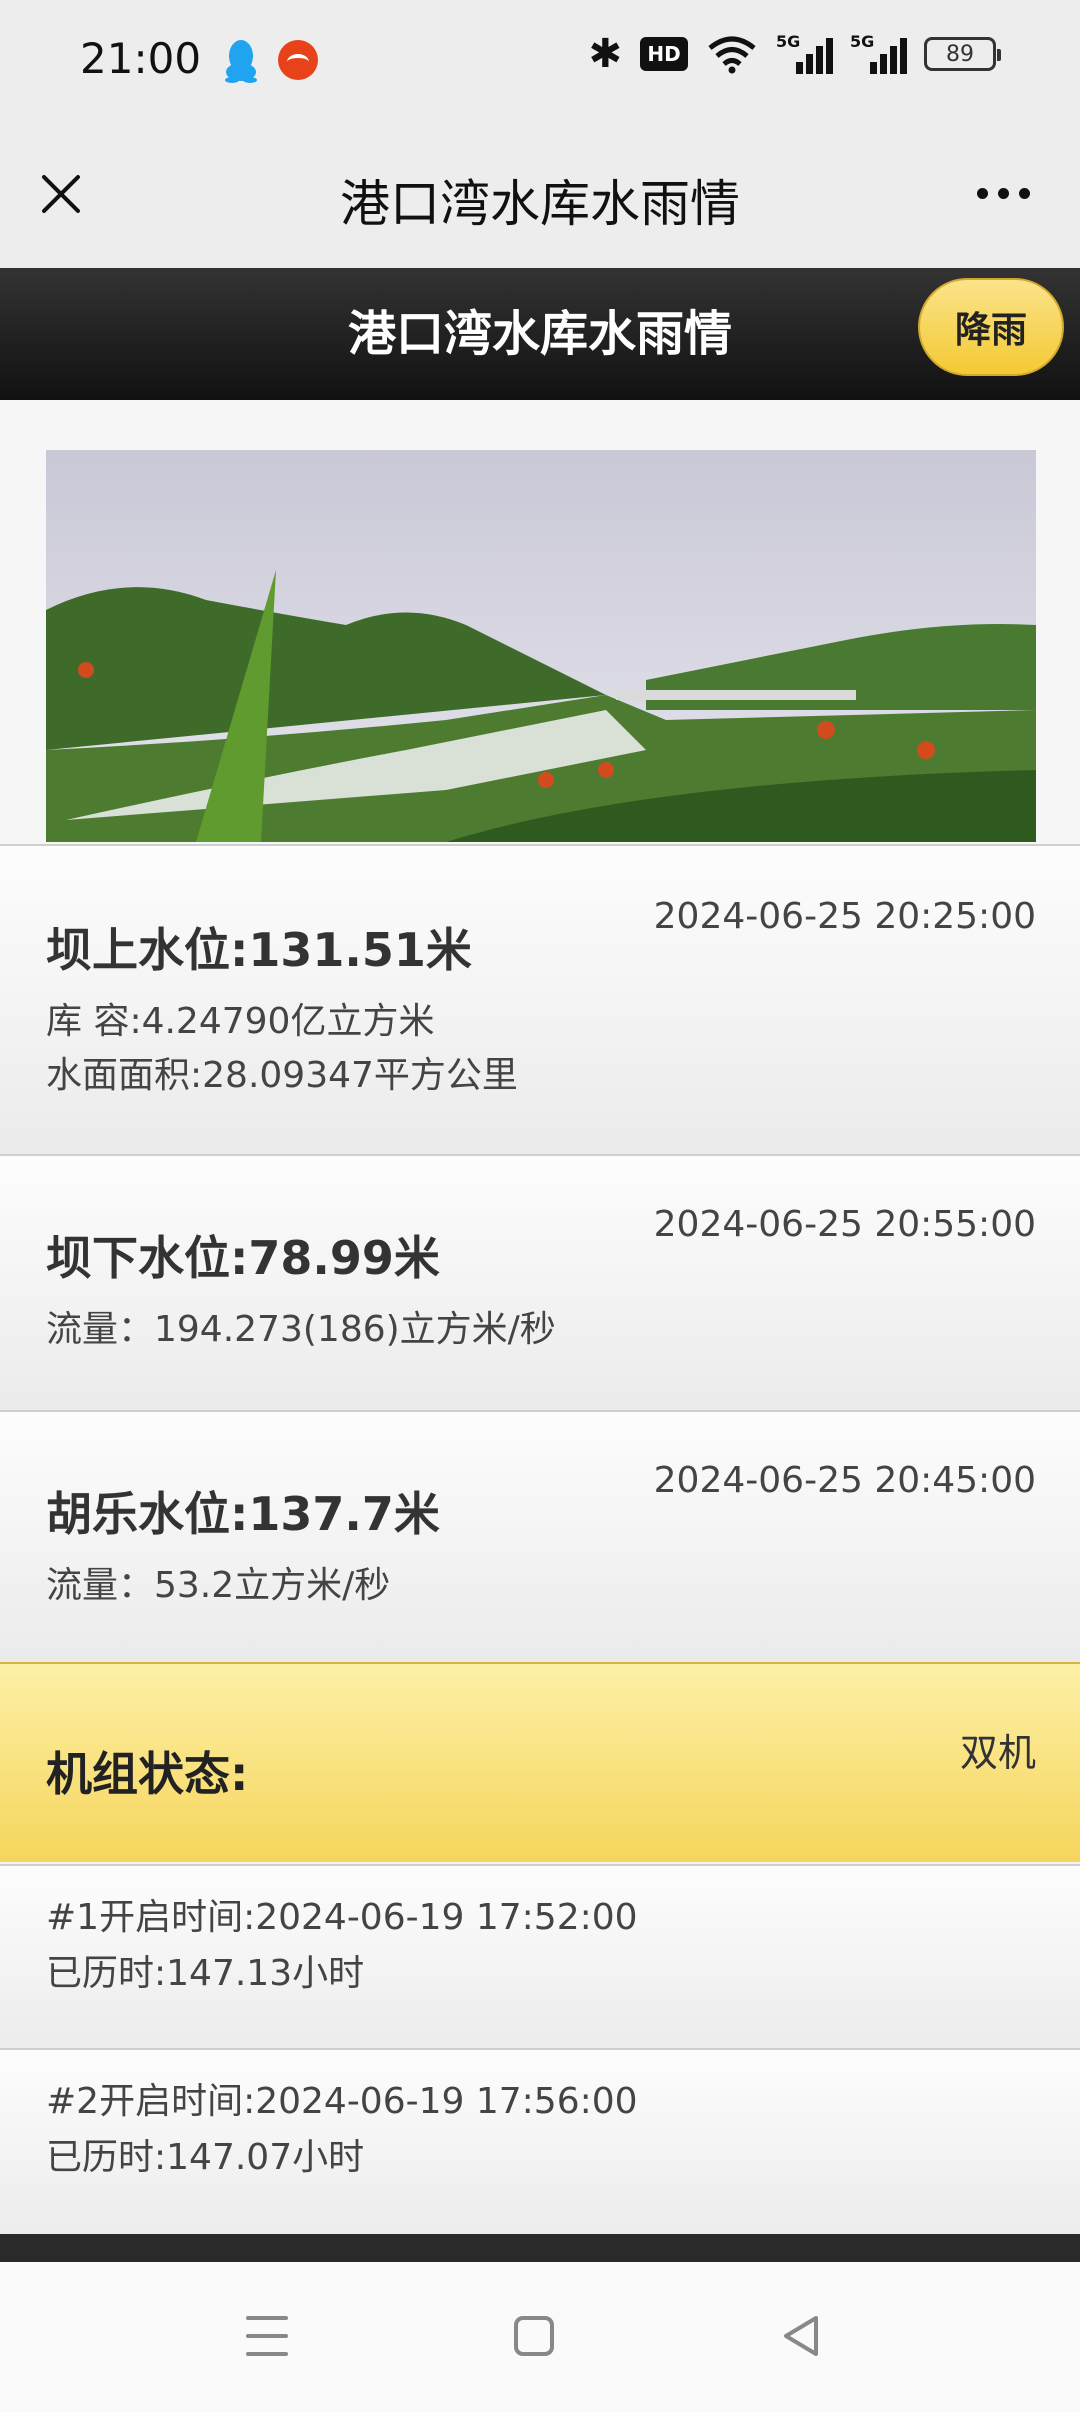  What do you see at coordinates (218, 1585) in the screenshot?
I see `hule-flow: 流量：53.2立方米/秒` at bounding box center [218, 1585].